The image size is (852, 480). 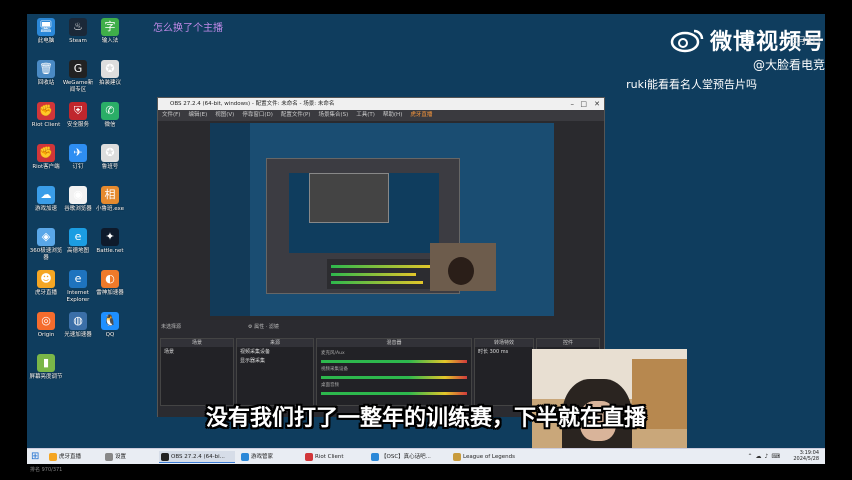 I want to click on riot-client-icon: ✊, so click(x=46, y=111).